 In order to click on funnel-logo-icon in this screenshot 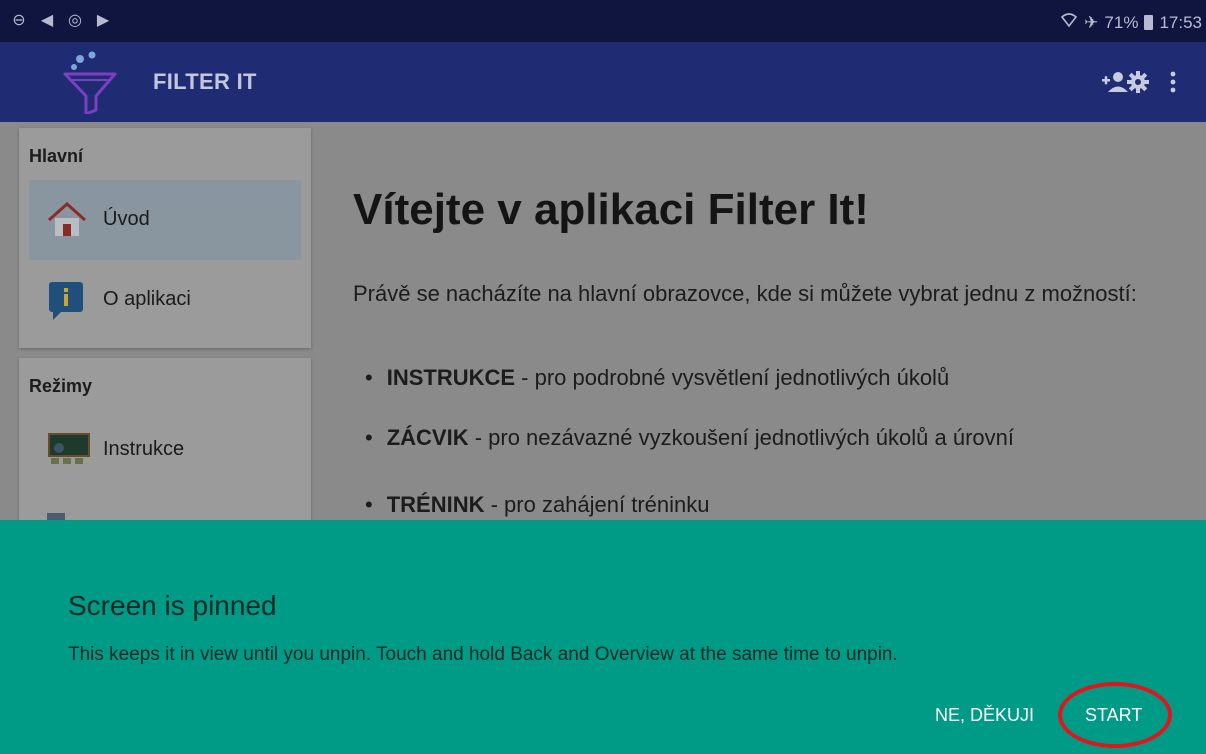, I will do `click(90, 83)`.